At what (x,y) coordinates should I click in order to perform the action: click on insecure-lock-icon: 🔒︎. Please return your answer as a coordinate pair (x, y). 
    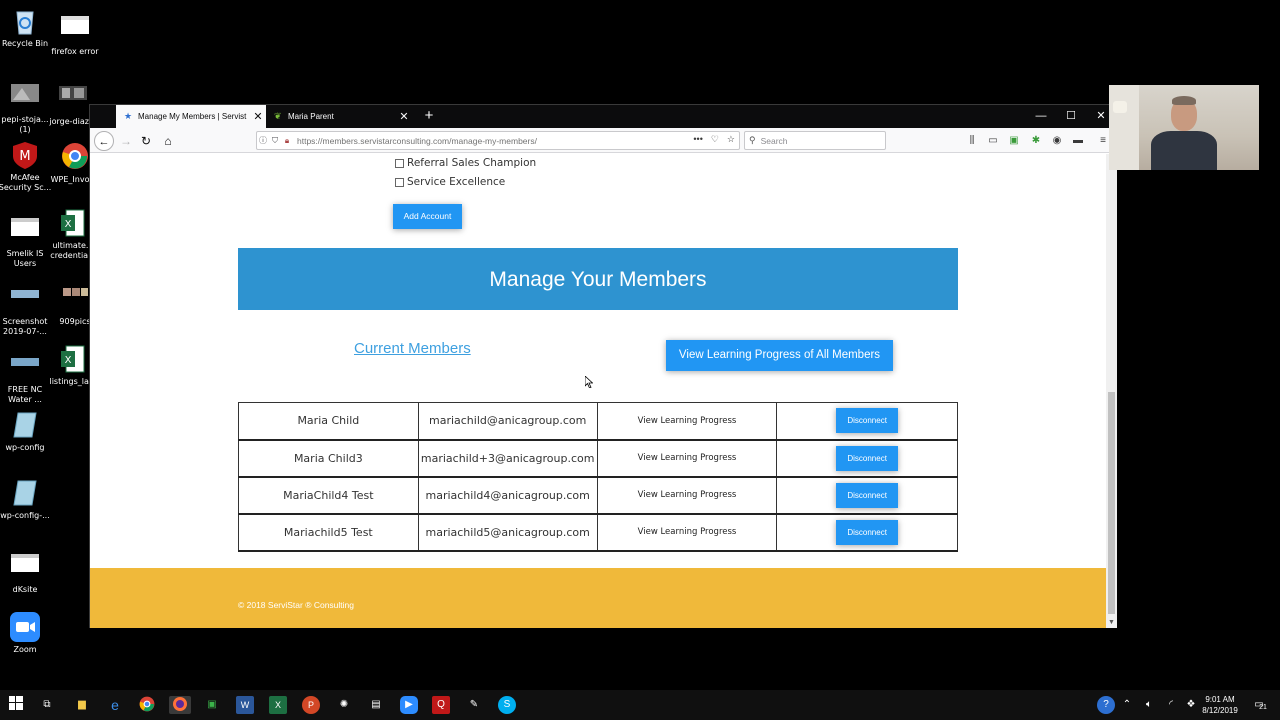
    Looking at the image, I should click on (287, 141).